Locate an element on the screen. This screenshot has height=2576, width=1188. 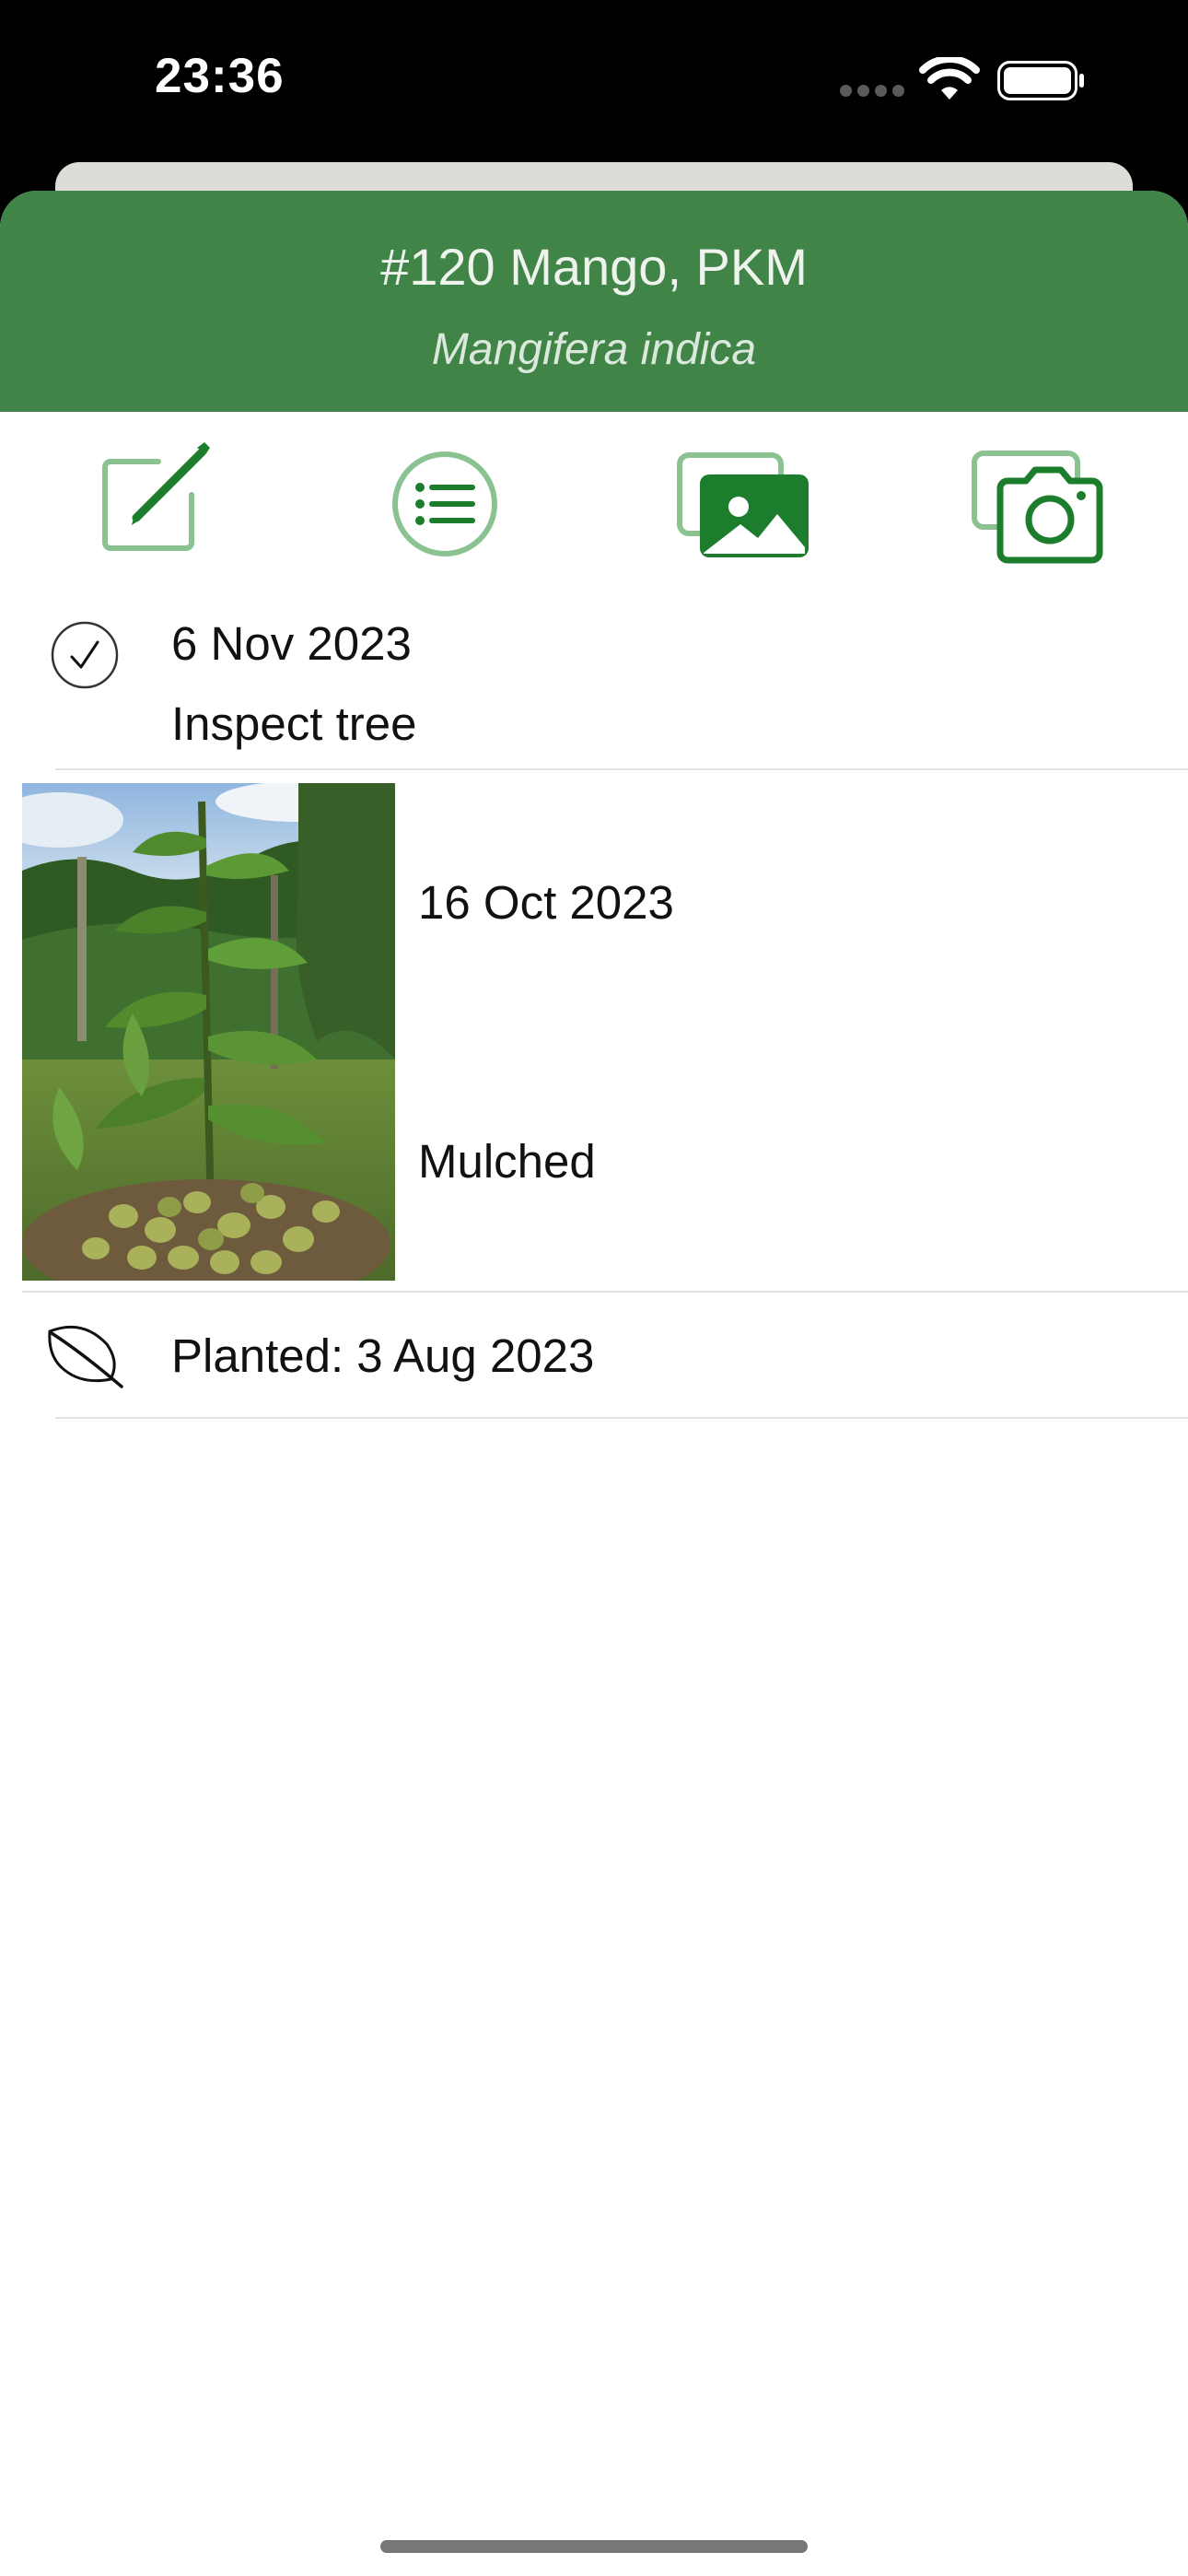
checkmark-circle-icon is located at coordinates (85, 655).